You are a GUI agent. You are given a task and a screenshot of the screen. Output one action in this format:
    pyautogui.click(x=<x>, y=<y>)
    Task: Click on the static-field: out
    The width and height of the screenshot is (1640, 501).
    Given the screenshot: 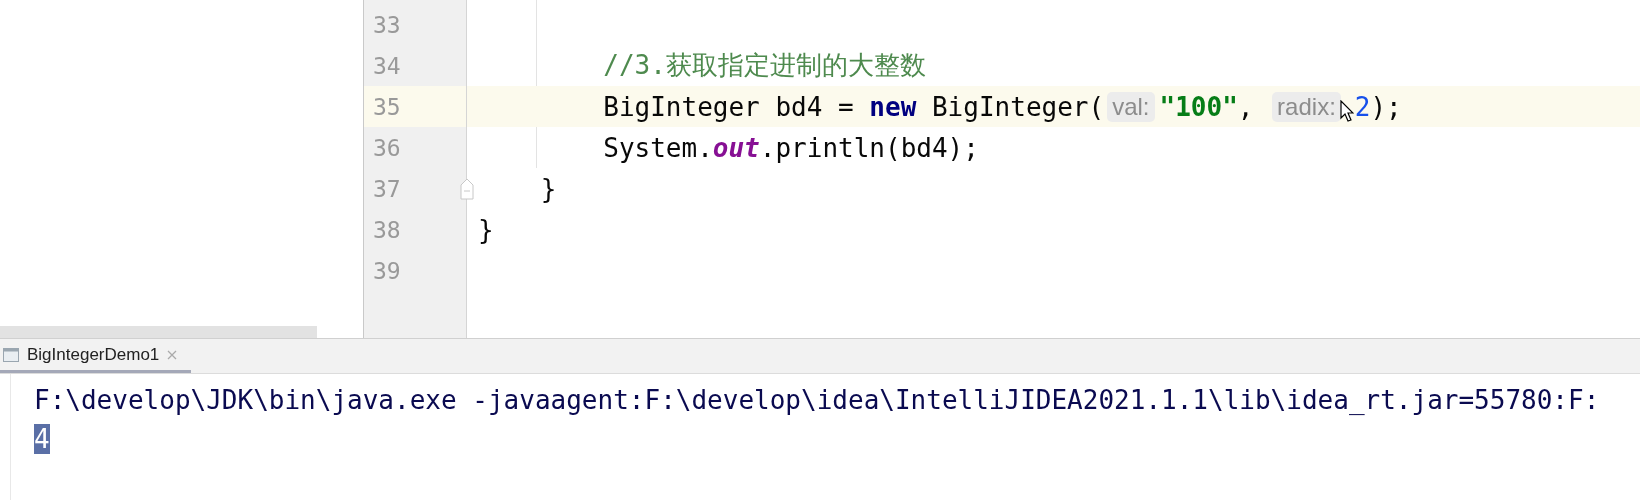 What is the action you would take?
    pyautogui.click(x=736, y=147)
    